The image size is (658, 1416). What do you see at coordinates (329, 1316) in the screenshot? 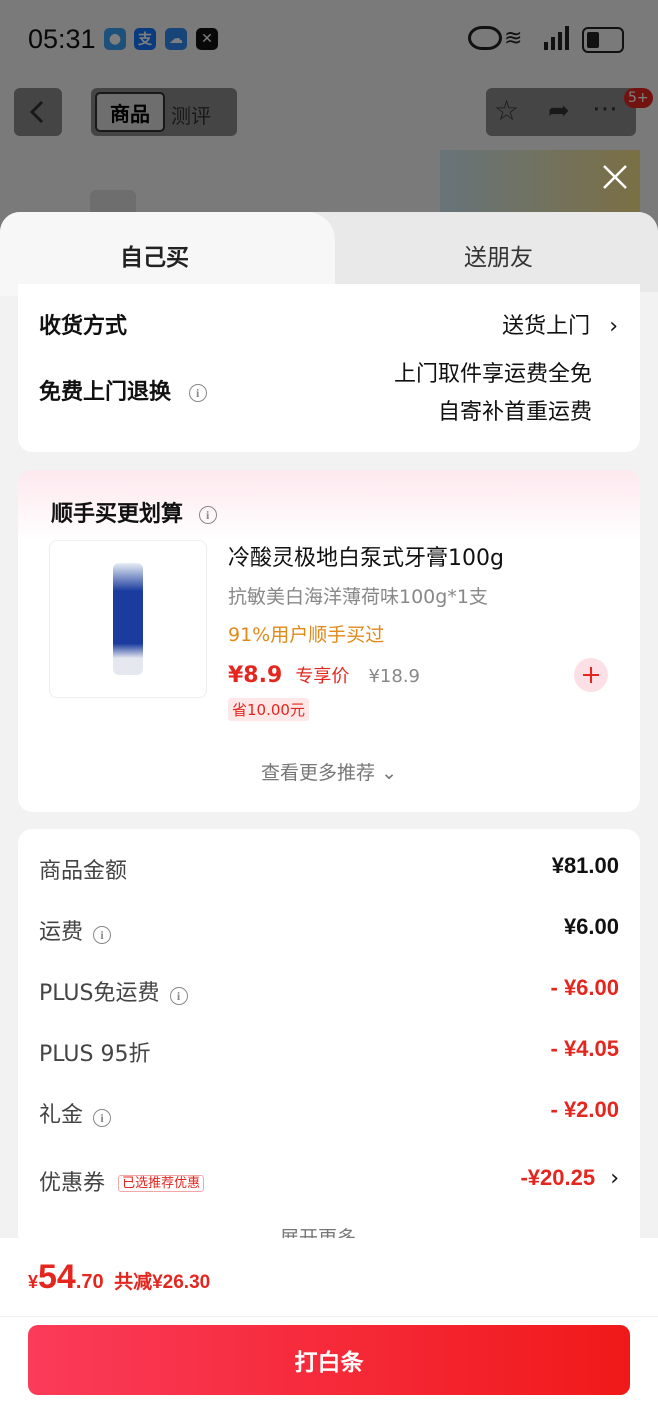
I see `divider` at bounding box center [329, 1316].